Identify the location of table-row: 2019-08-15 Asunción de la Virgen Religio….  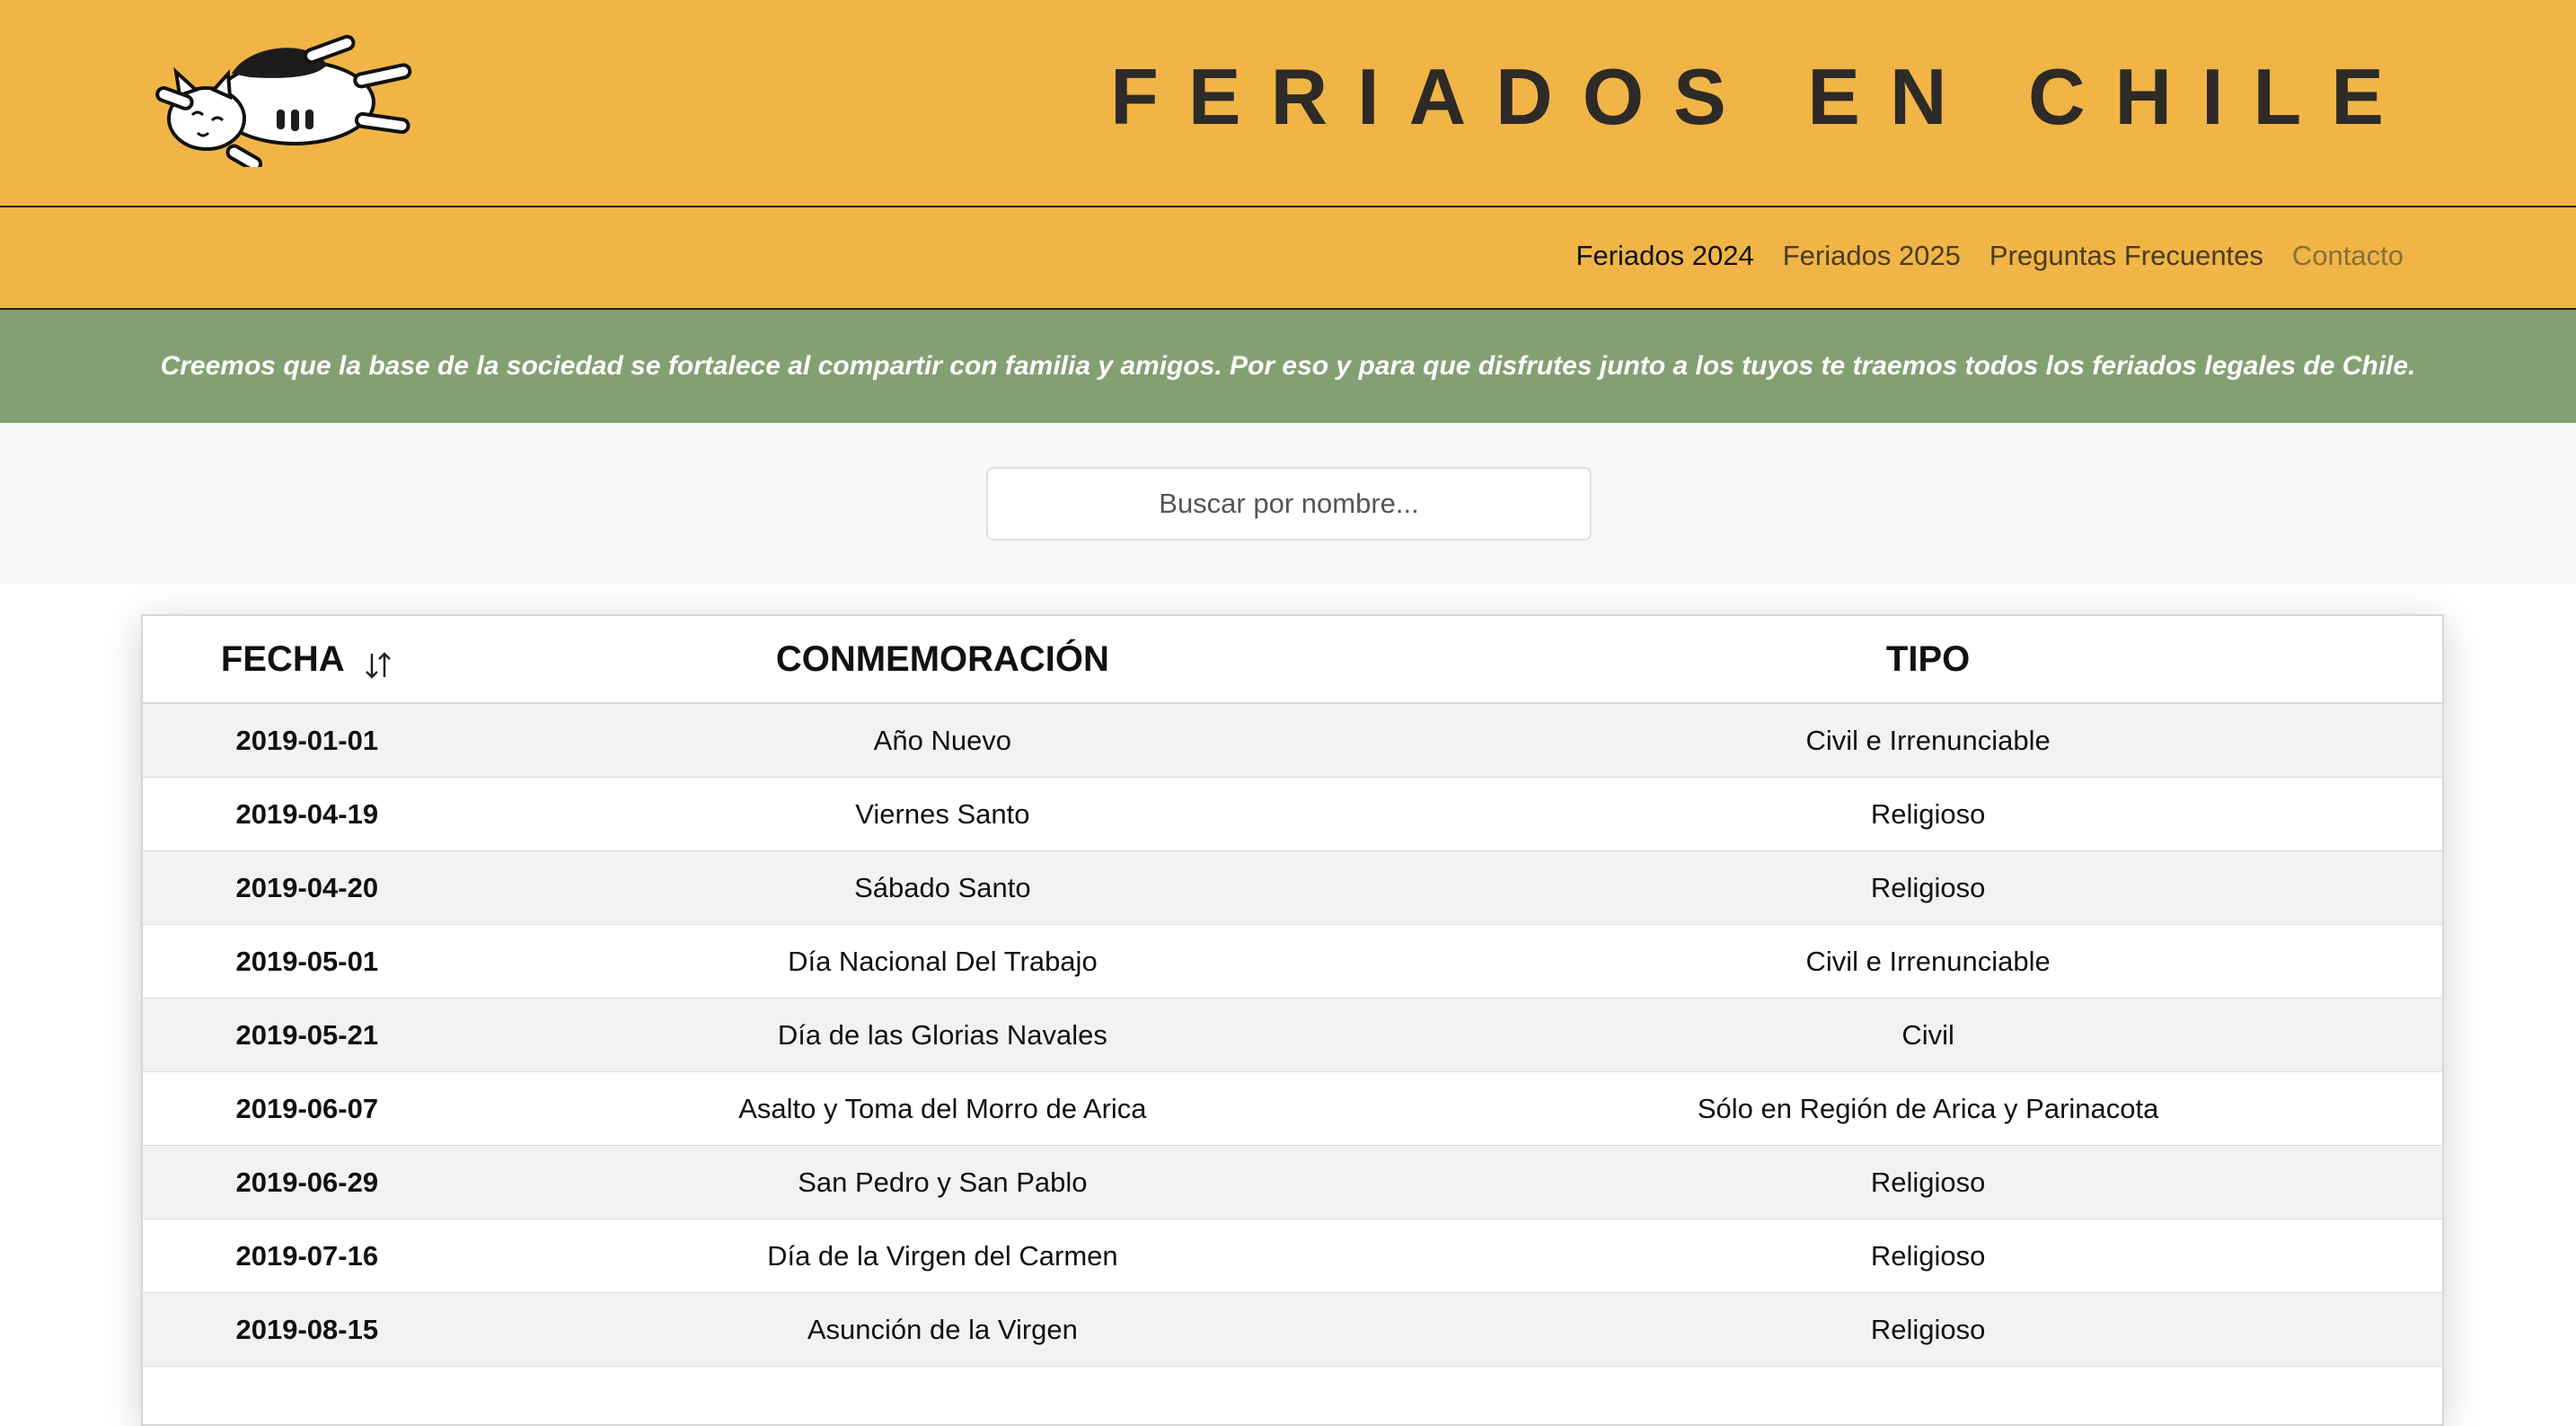
(1292, 1330).